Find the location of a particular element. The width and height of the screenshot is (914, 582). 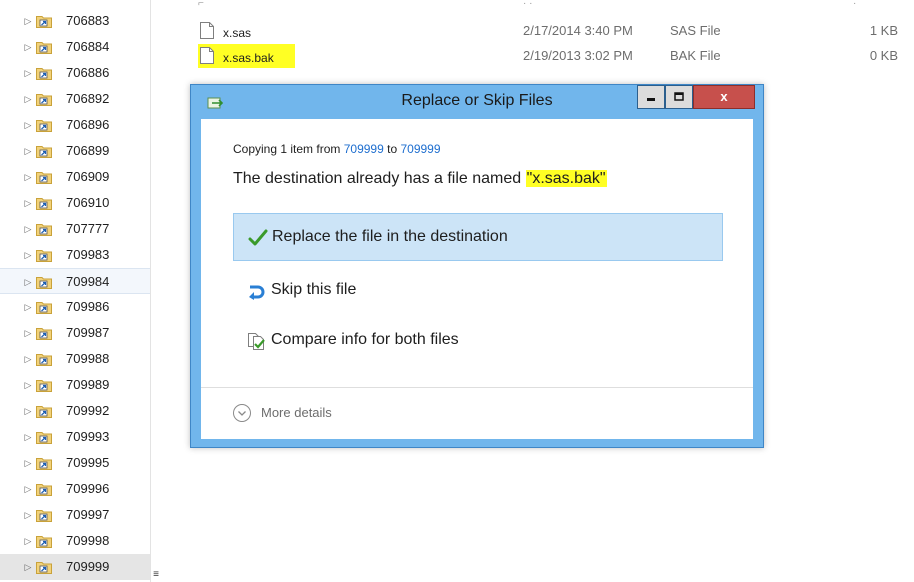

destination-folder-link: 709999 is located at coordinates (420, 149).